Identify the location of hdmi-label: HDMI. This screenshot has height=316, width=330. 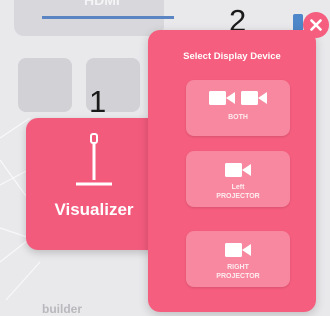
(102, 4).